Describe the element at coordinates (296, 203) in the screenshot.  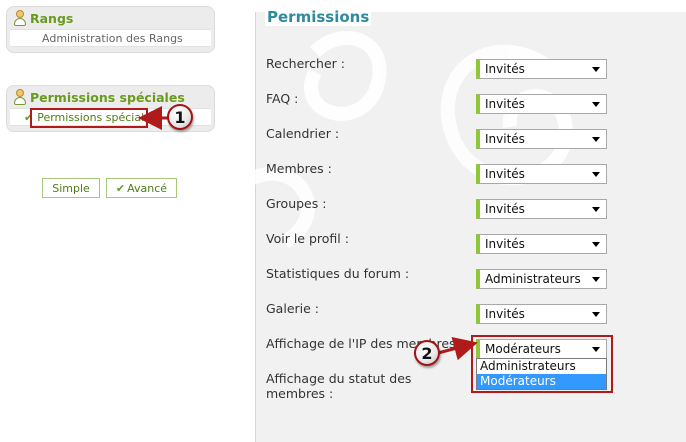
I see `field-label-groupes: Groupes :` at that location.